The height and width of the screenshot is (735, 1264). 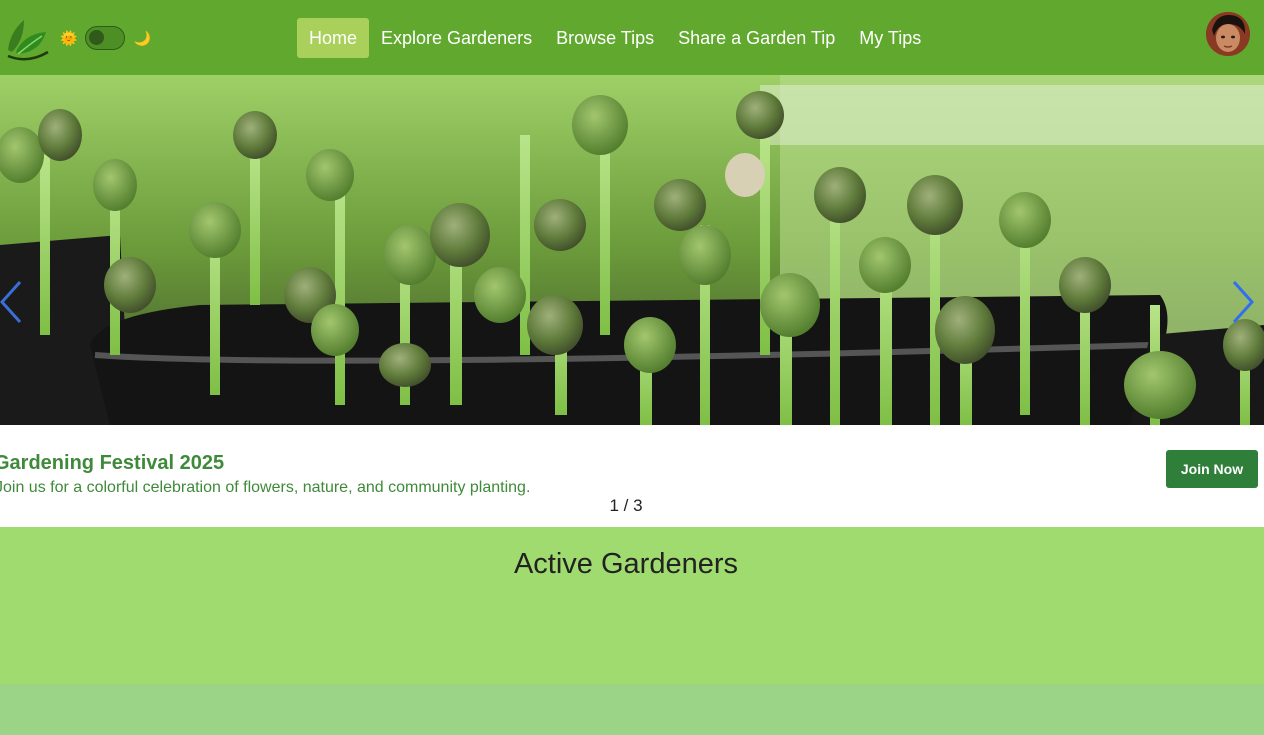 What do you see at coordinates (13, 302) in the screenshot?
I see `chevron-left-icon` at bounding box center [13, 302].